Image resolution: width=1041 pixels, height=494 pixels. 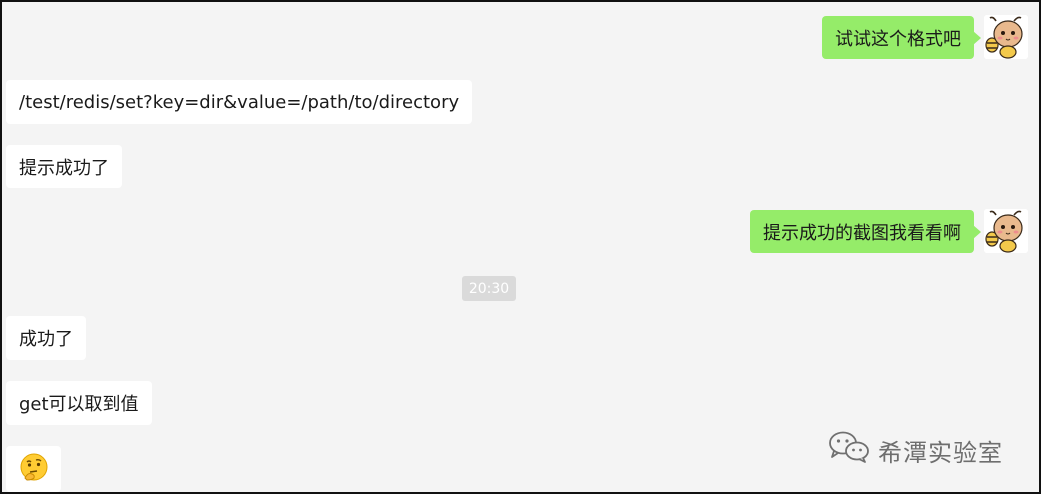 What do you see at coordinates (849, 450) in the screenshot?
I see `wechat-icon` at bounding box center [849, 450].